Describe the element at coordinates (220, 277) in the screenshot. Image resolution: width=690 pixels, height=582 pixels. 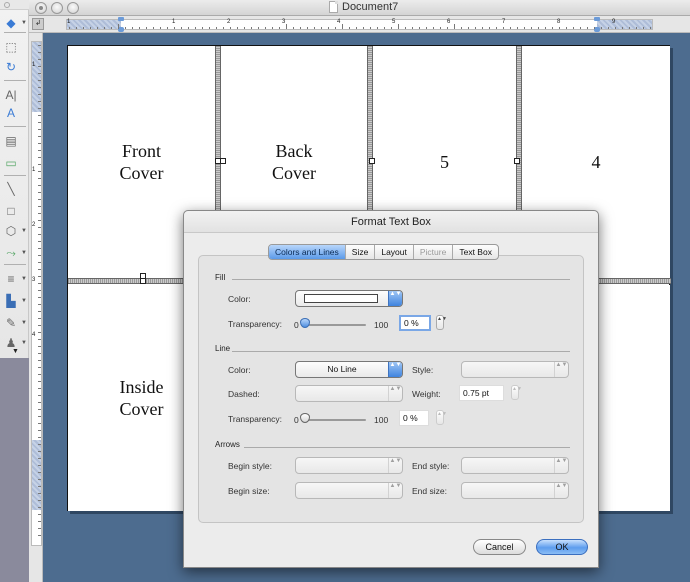
I see `fill-section-label: Fill` at that location.